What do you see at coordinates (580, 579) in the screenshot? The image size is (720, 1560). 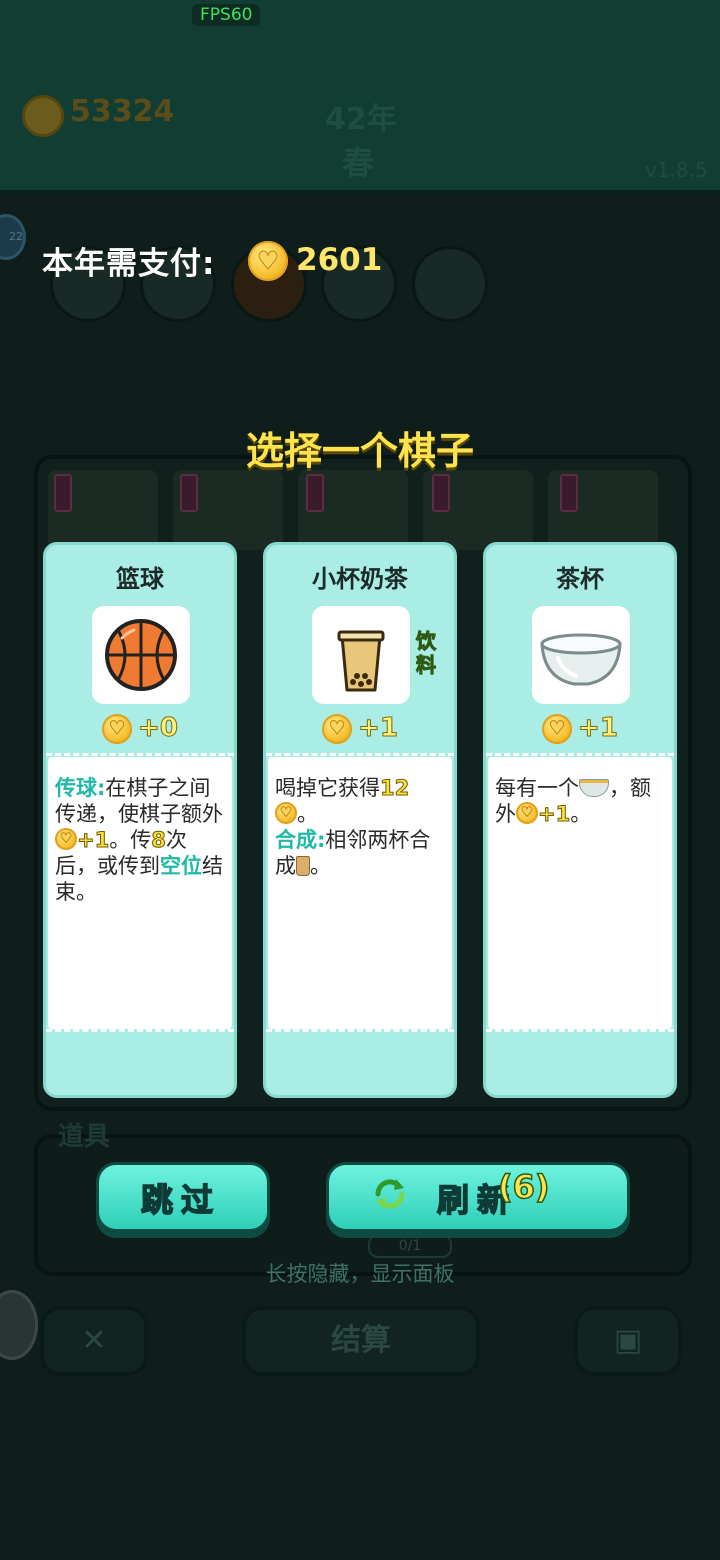 I see `card-title: 茶杯` at bounding box center [580, 579].